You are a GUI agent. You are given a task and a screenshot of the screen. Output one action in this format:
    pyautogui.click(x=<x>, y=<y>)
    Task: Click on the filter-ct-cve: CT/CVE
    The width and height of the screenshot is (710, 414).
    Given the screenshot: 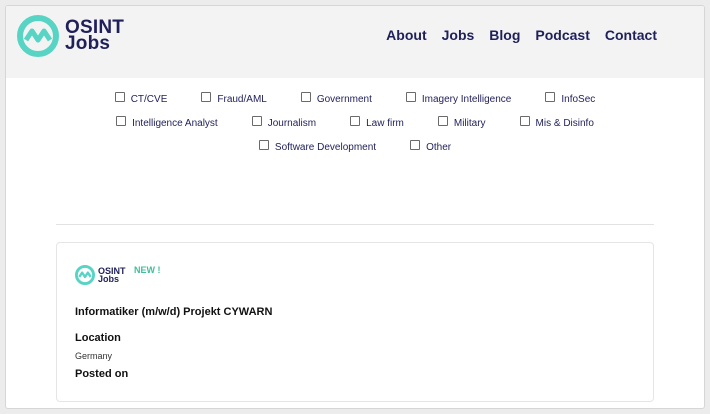 What is the action you would take?
    pyautogui.click(x=141, y=99)
    